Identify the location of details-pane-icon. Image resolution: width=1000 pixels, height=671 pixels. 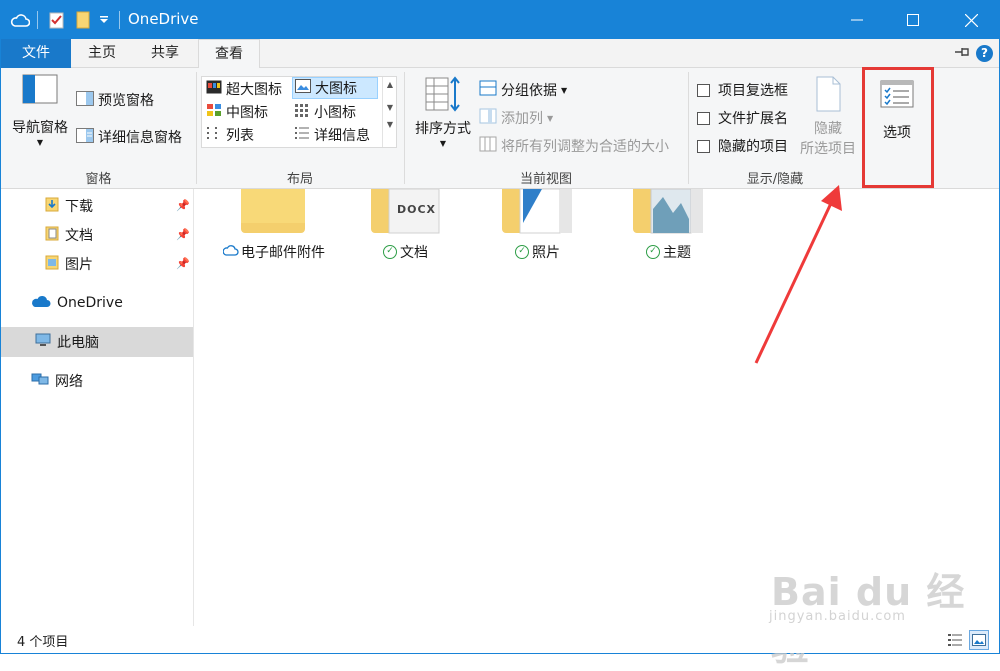
(85, 137).